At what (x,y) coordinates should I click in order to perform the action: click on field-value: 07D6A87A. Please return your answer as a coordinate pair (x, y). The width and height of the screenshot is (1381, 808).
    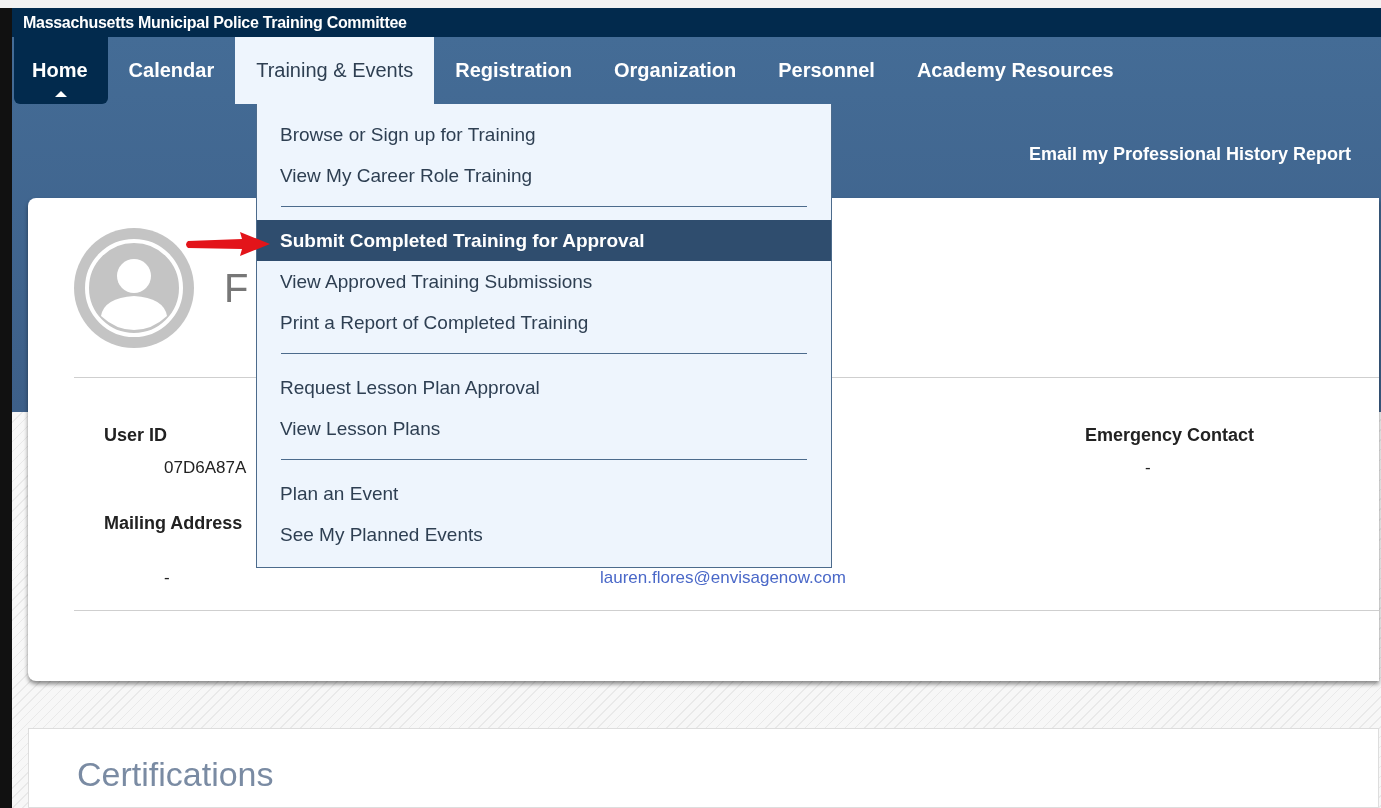
    Looking at the image, I should click on (205, 468).